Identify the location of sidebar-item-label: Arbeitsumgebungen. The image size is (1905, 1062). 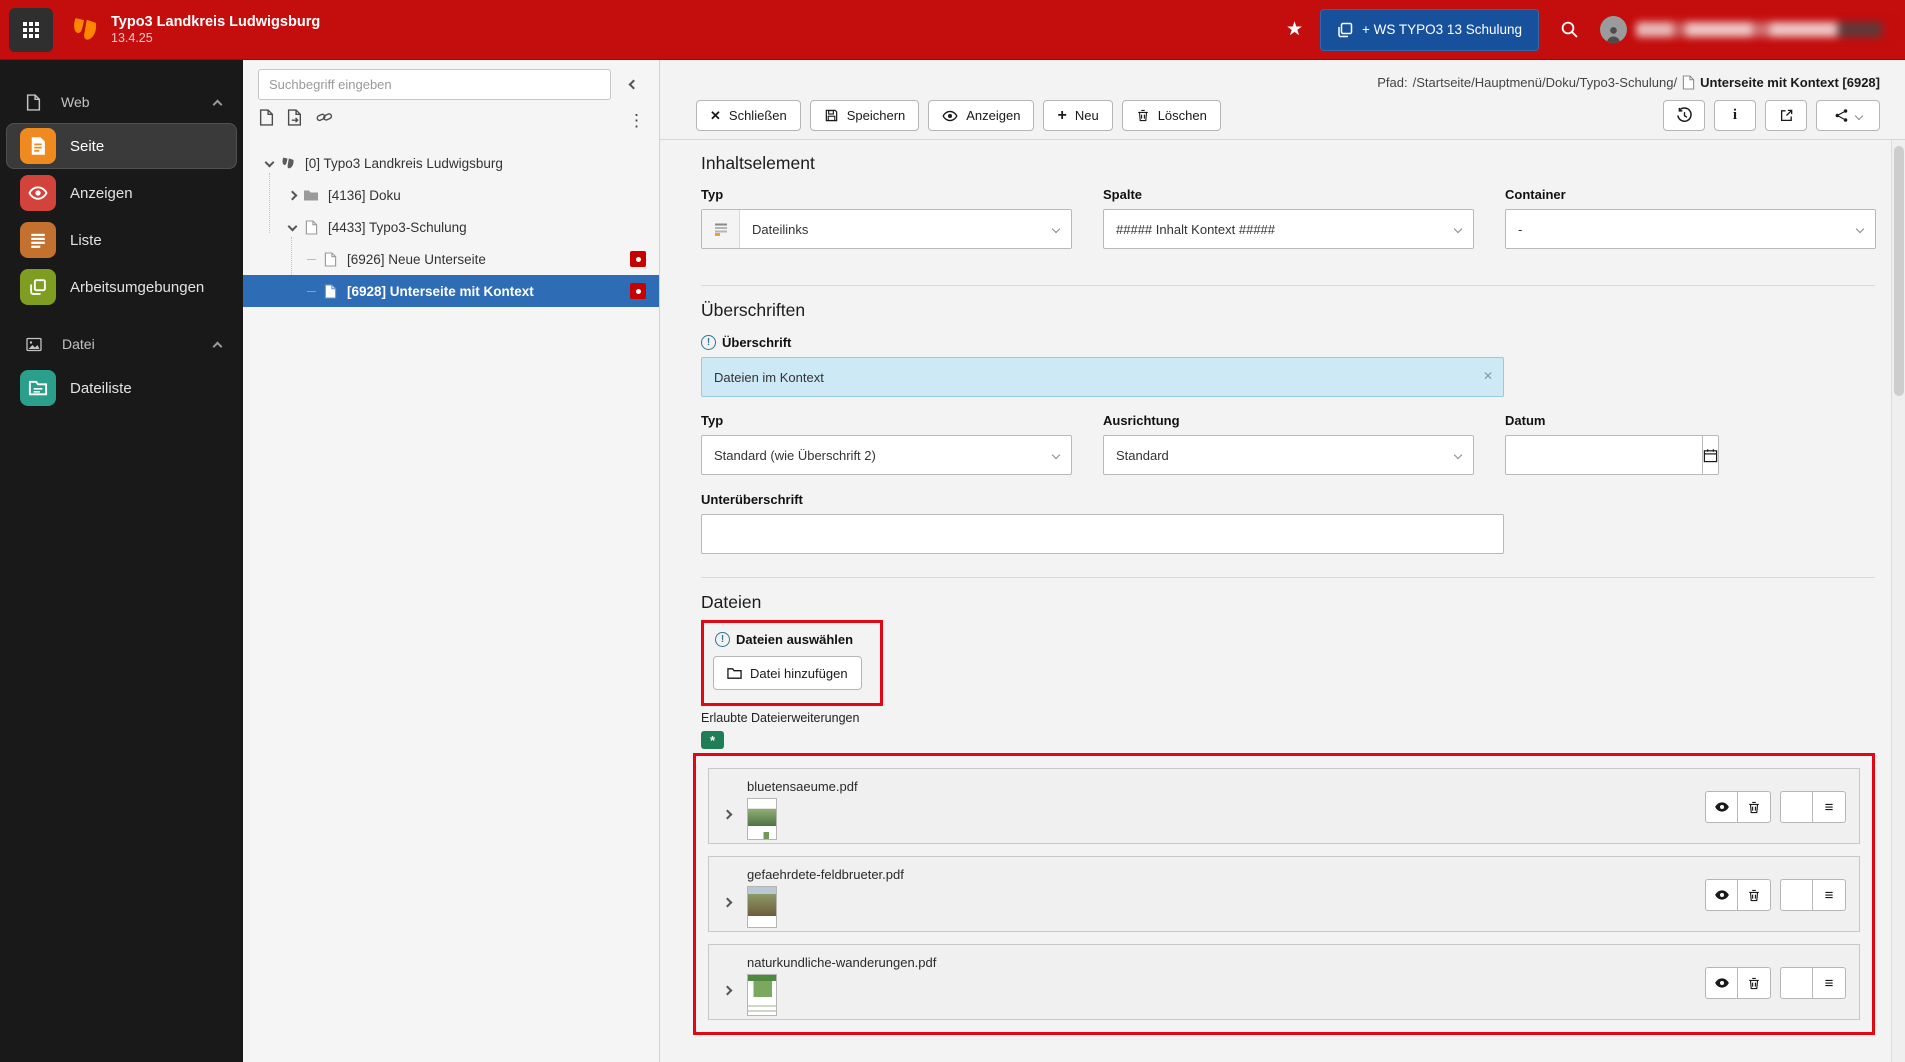
(137, 287).